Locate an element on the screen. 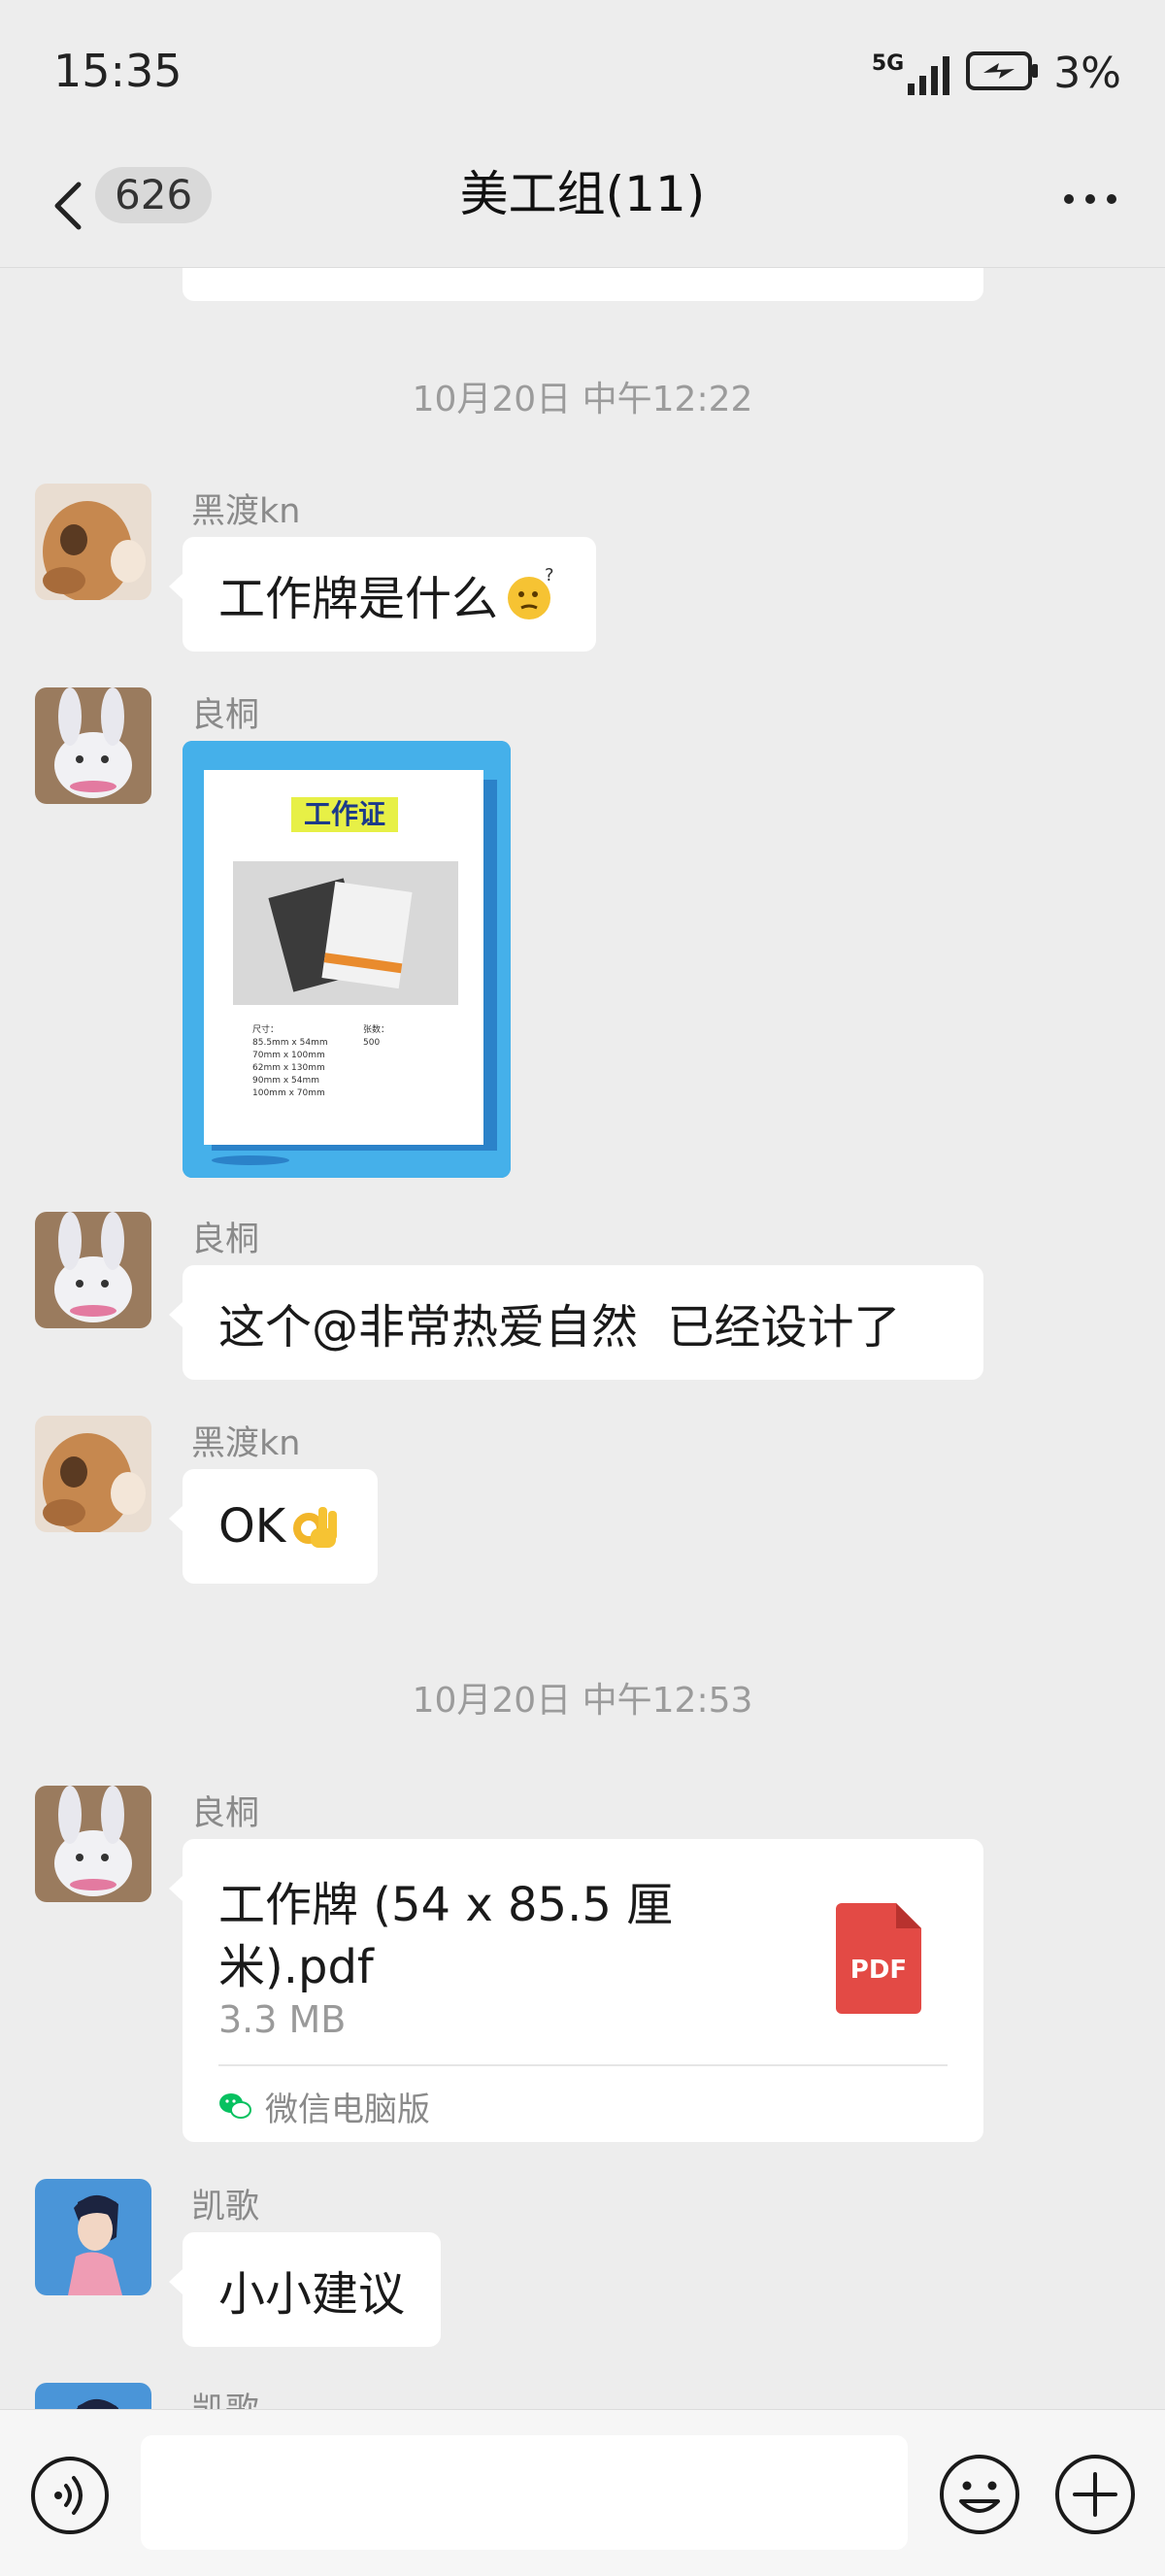 The width and height of the screenshot is (1165, 2576). message-text: 工作牌是什么 is located at coordinates (358, 599).